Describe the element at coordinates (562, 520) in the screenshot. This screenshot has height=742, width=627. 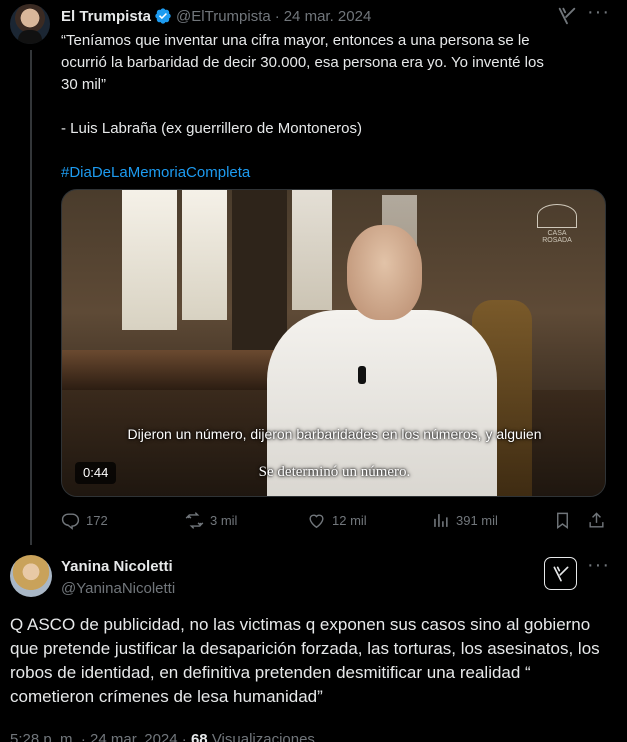
I see `bookmark-icon` at that location.